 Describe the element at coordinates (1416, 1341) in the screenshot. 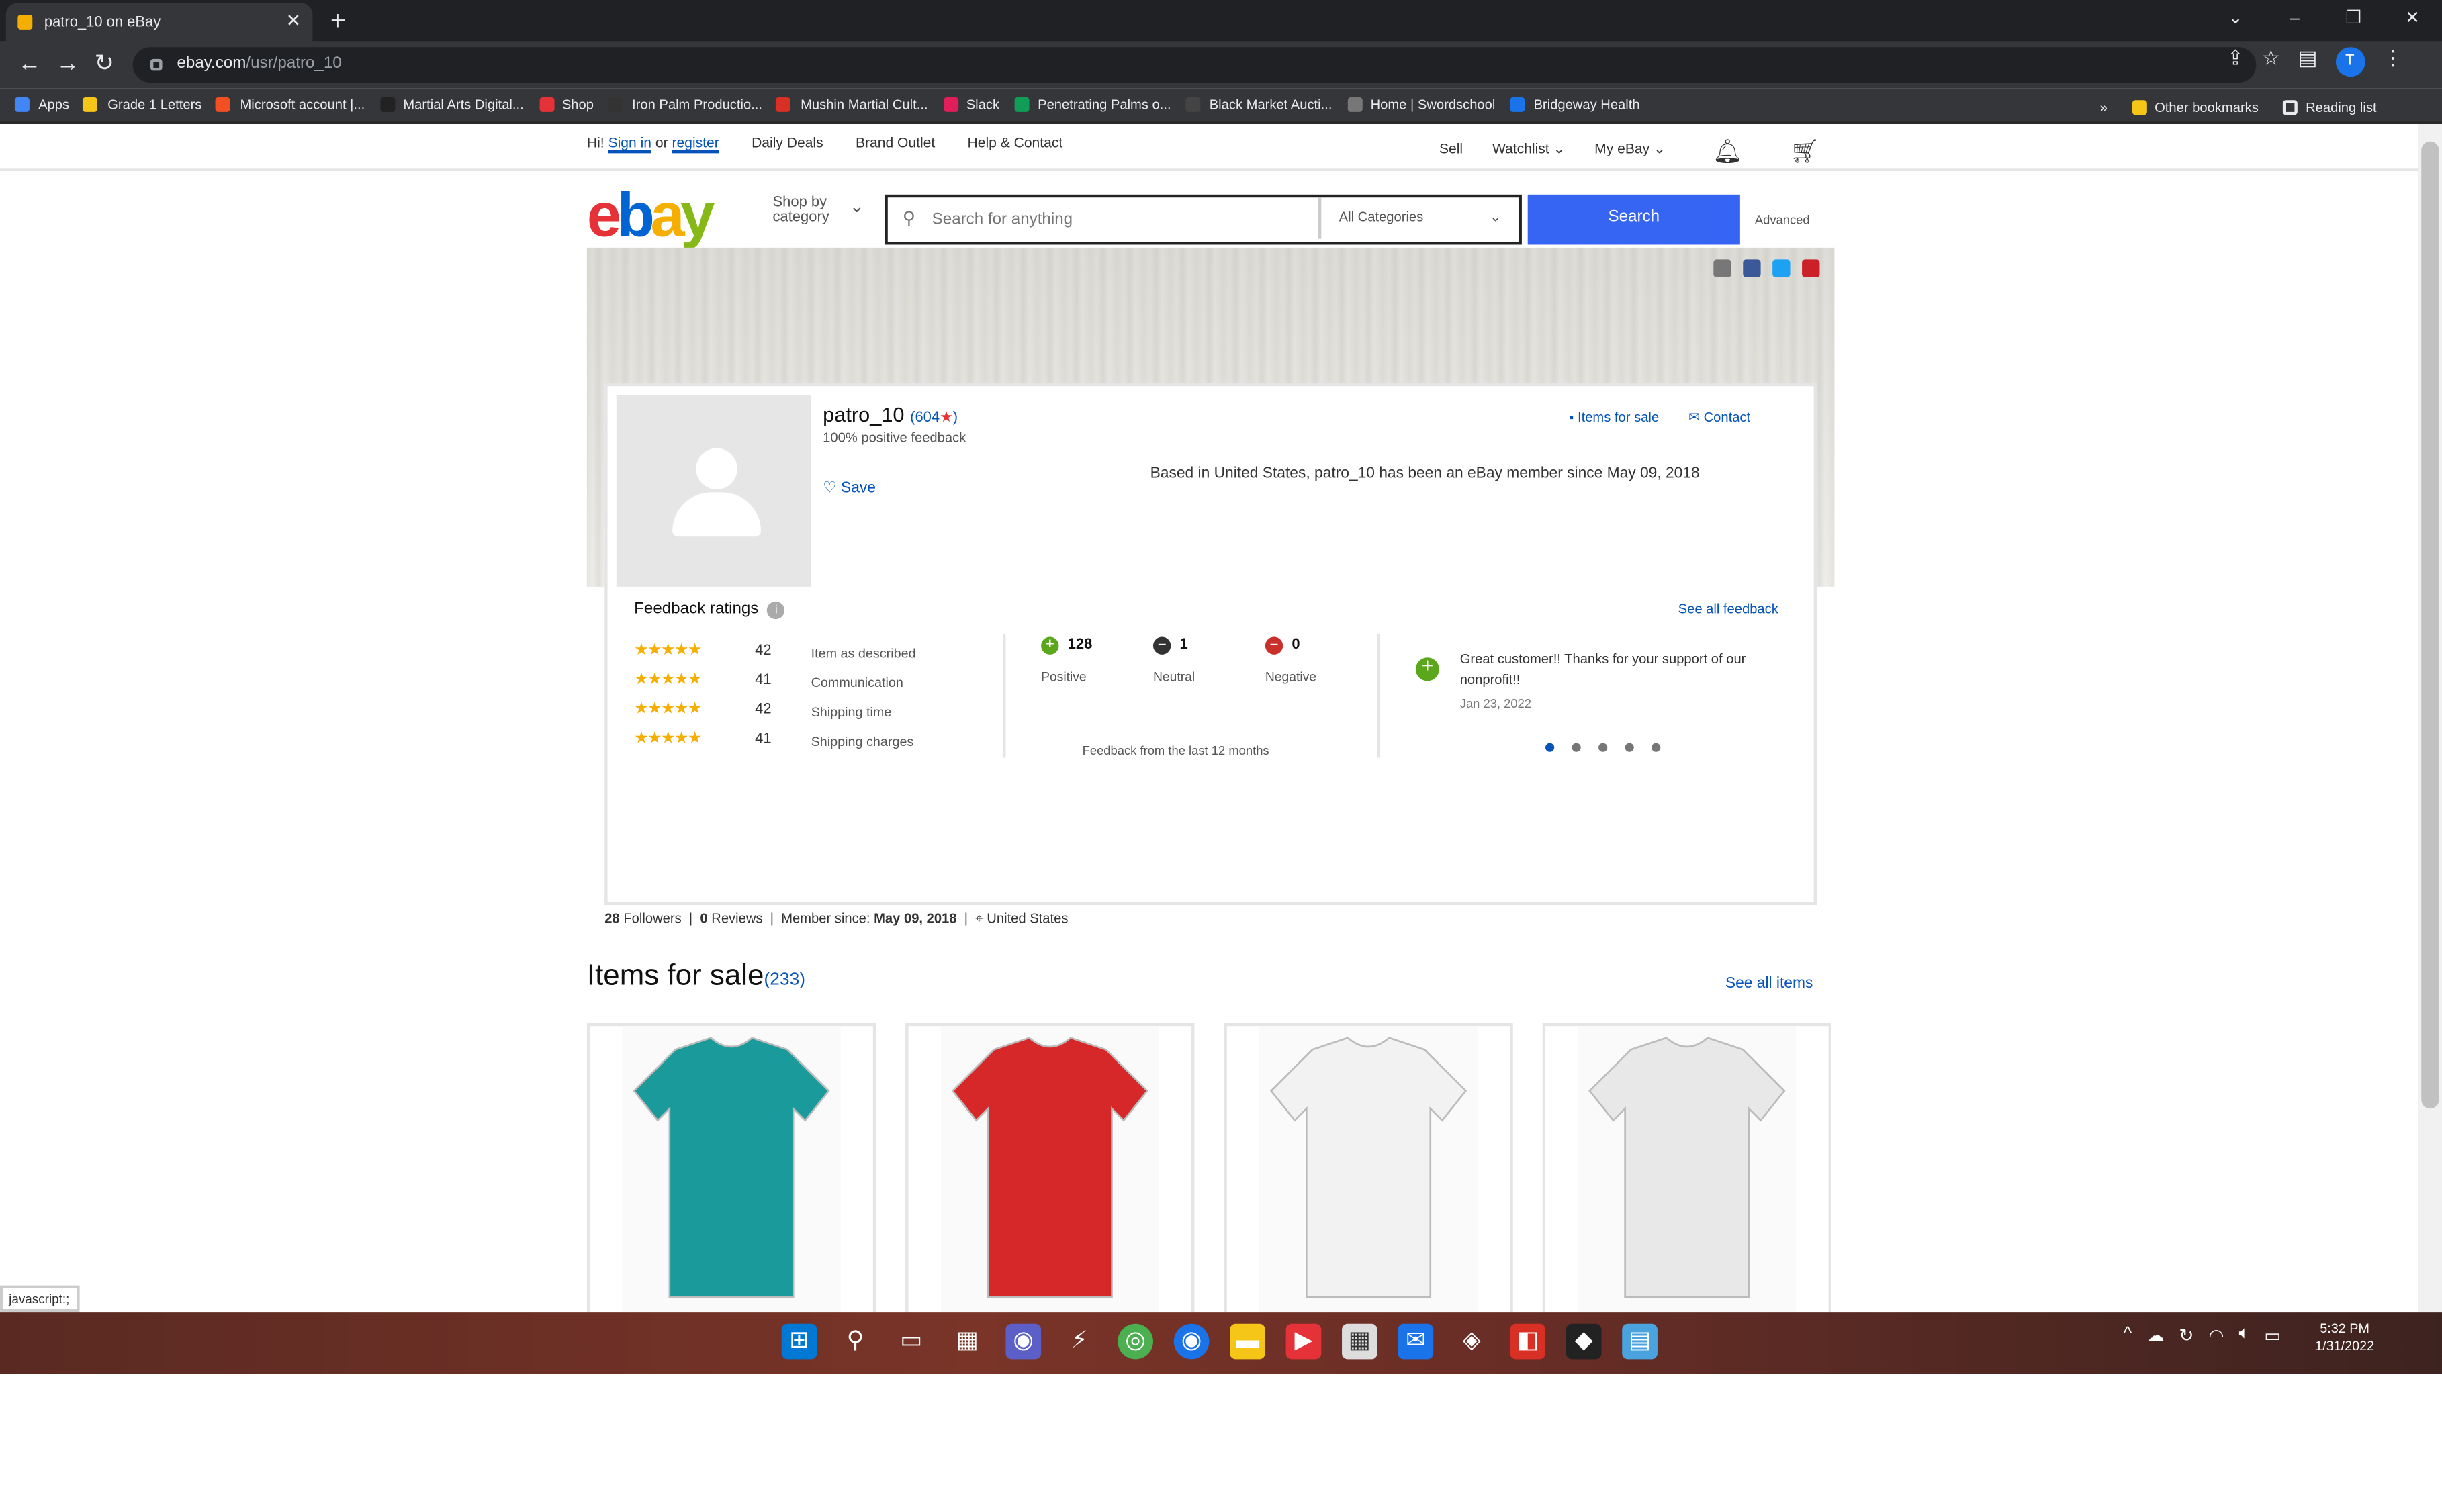

I see `mail-icon: ✉` at that location.